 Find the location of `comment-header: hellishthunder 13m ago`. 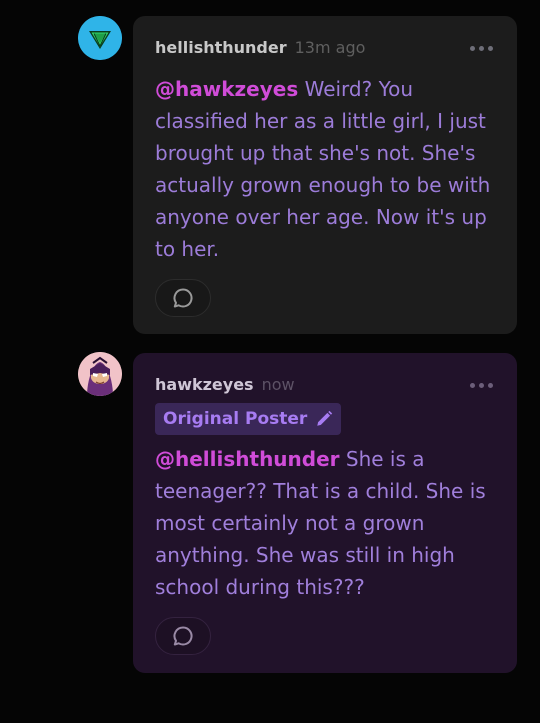

comment-header: hellishthunder 13m ago is located at coordinates (260, 49).